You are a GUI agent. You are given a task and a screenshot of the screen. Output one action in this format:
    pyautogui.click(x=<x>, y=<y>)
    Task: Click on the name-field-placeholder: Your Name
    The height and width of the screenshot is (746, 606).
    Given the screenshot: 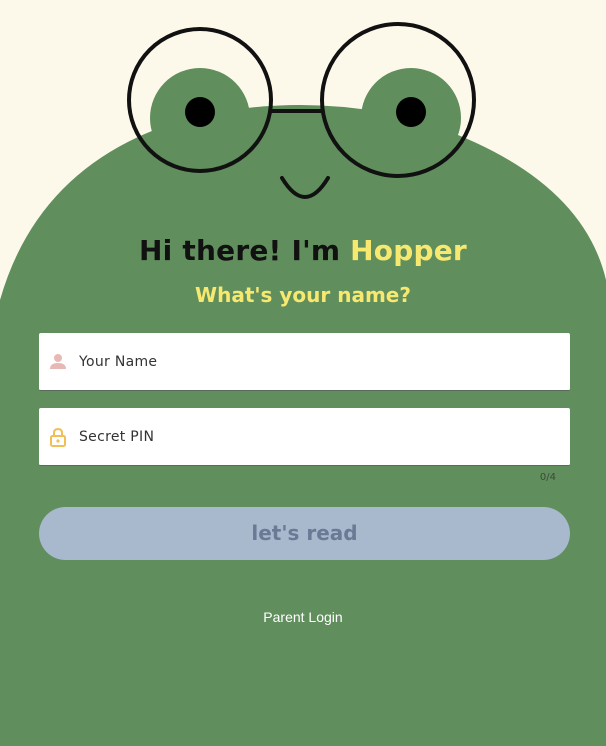 What is the action you would take?
    pyautogui.click(x=118, y=362)
    